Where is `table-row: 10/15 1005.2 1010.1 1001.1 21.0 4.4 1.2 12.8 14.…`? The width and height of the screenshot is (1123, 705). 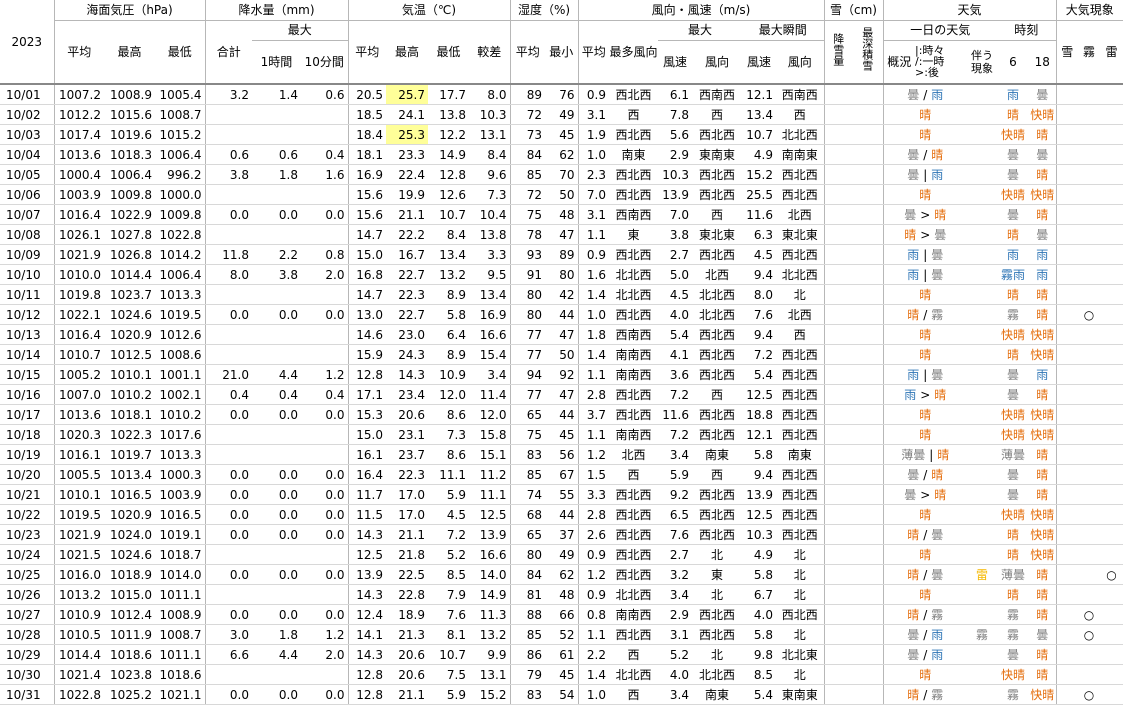 table-row: 10/15 1005.2 1010.1 1001.1 21.0 4.4 1.2 12.8 14.… is located at coordinates (561, 374).